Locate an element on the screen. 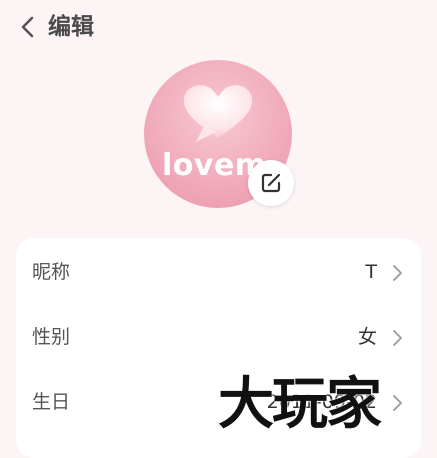 Image resolution: width=437 pixels, height=458 pixels. page-title: 编辑 is located at coordinates (71, 27).